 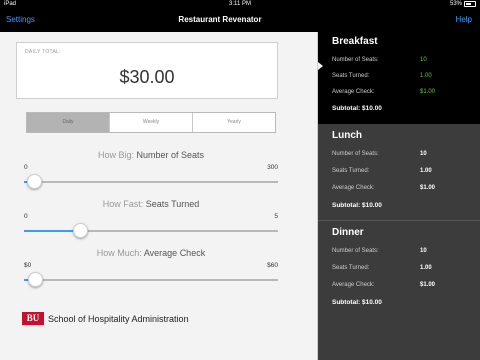 What do you see at coordinates (272, 167) in the screenshot?
I see `seats-max: 300` at bounding box center [272, 167].